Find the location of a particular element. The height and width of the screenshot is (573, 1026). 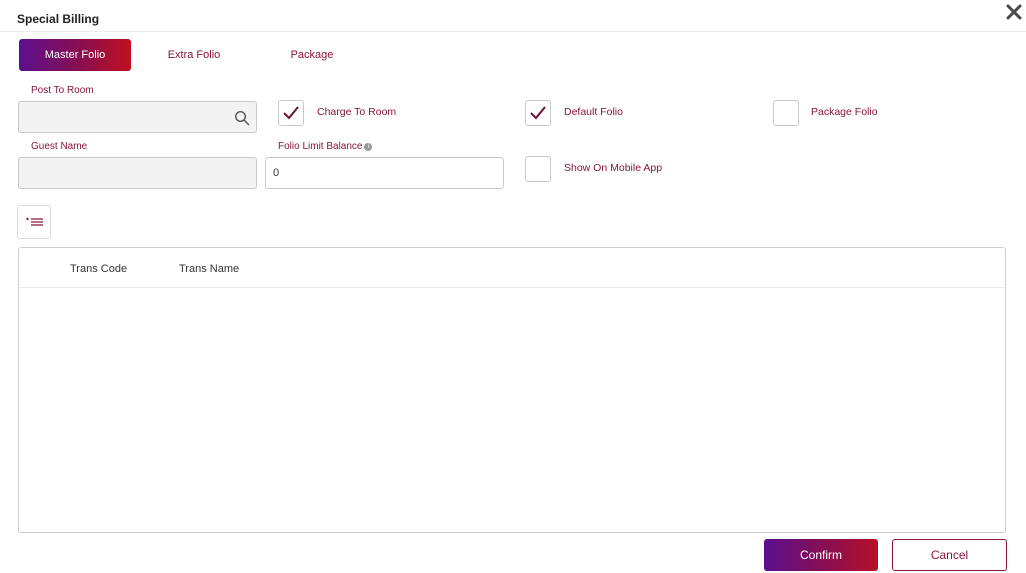

post-to-room-input is located at coordinates (137, 117).